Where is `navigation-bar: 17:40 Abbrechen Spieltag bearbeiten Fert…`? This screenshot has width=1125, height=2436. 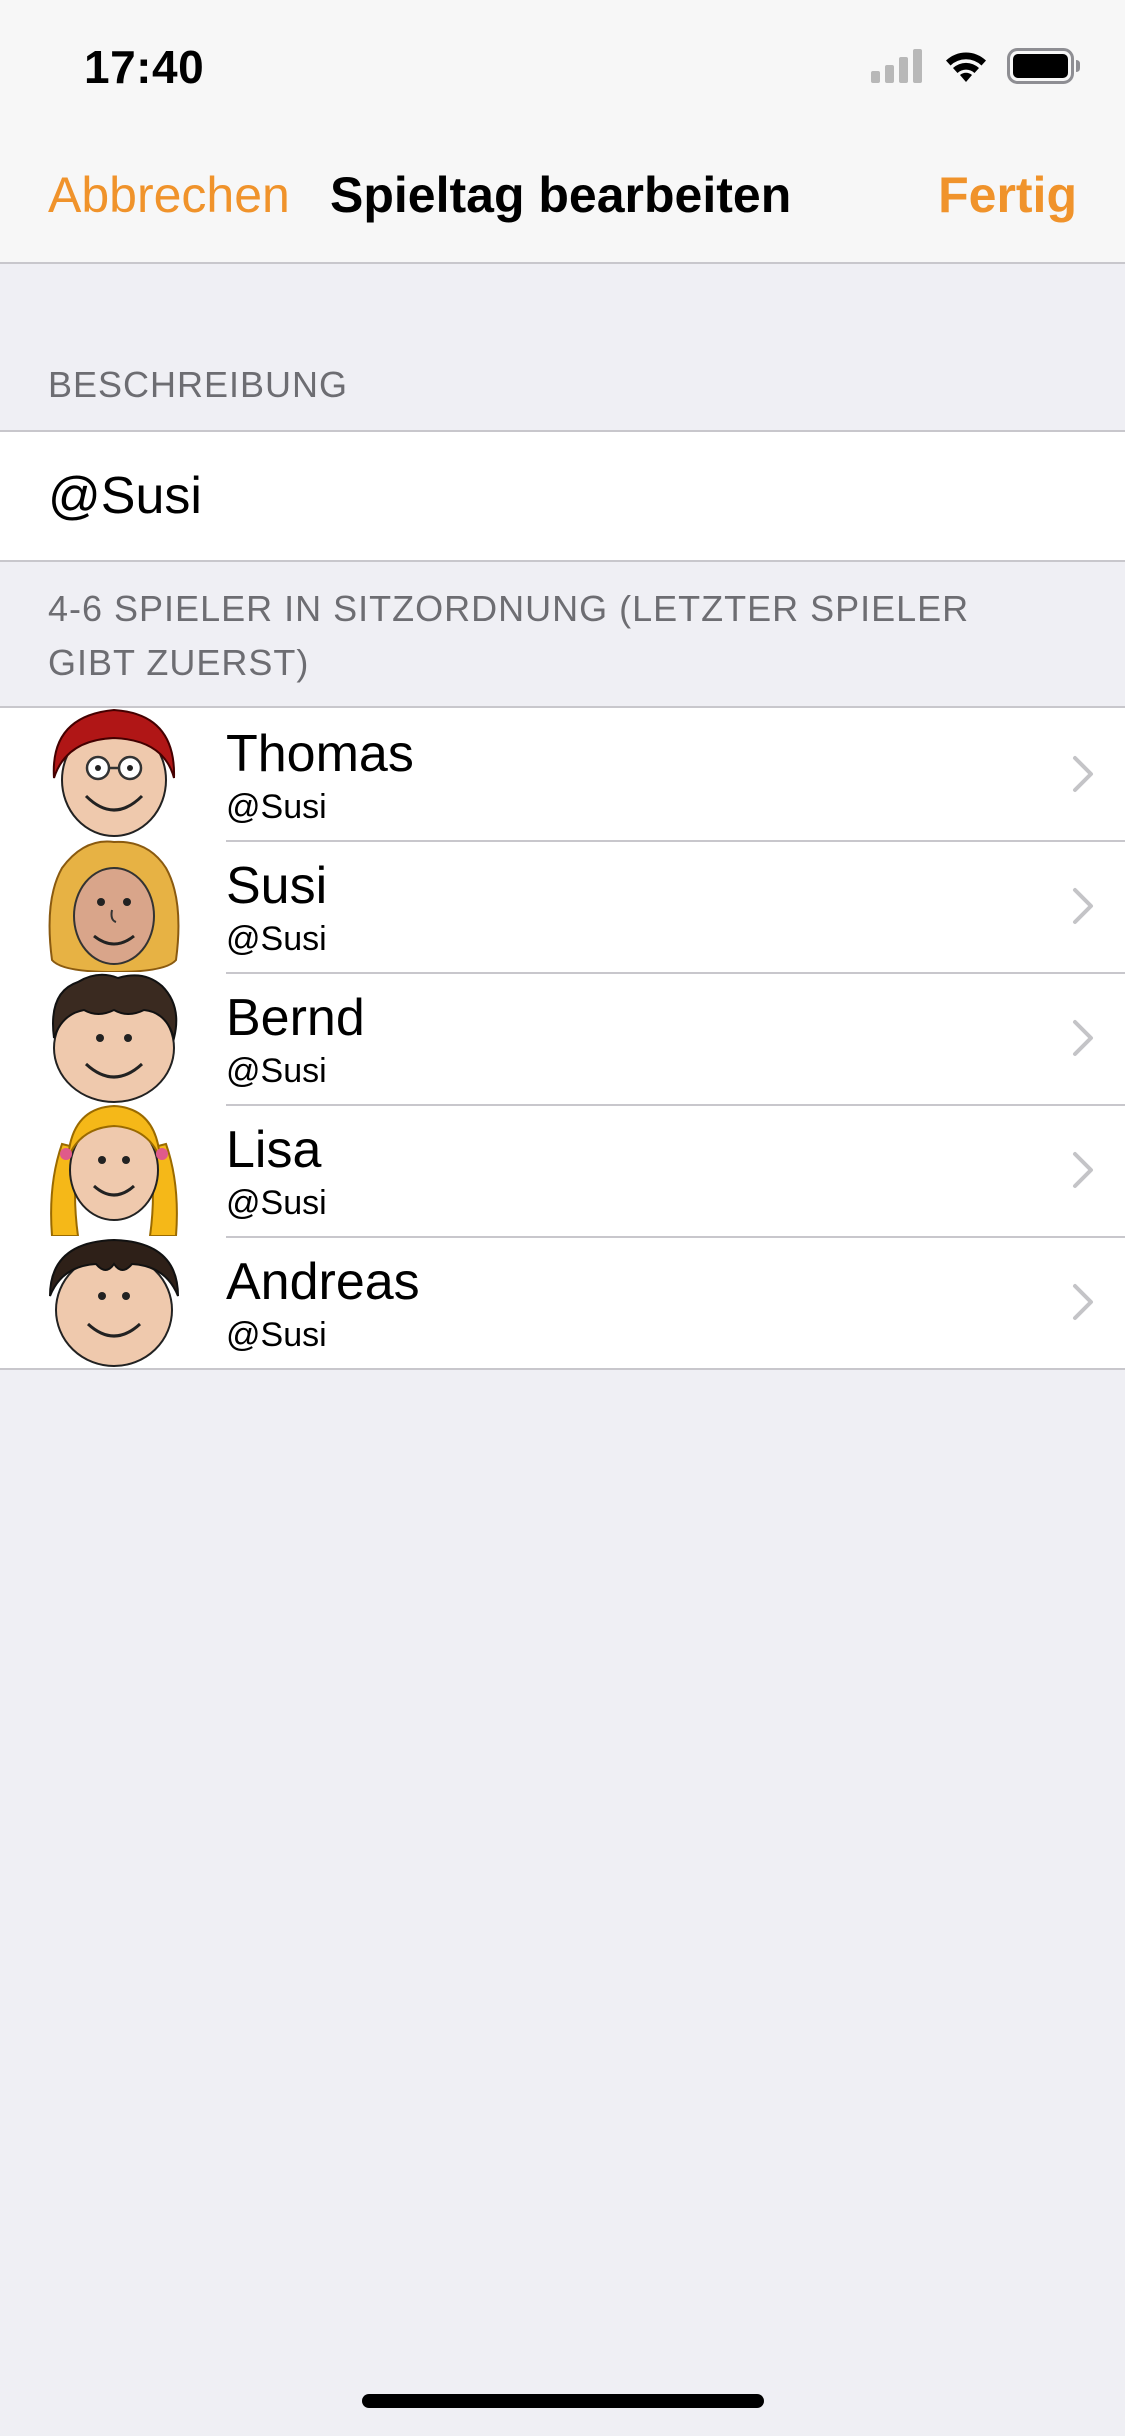 navigation-bar: 17:40 Abbrechen Spieltag bearbeiten Fert… is located at coordinates (562, 132).